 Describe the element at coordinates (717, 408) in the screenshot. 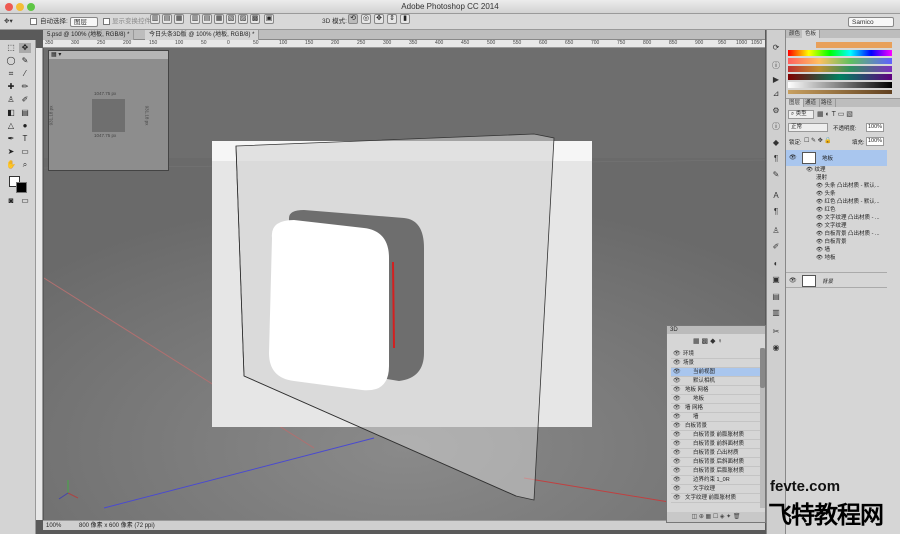

I see `3d-row: 👁 墙 网格` at that location.